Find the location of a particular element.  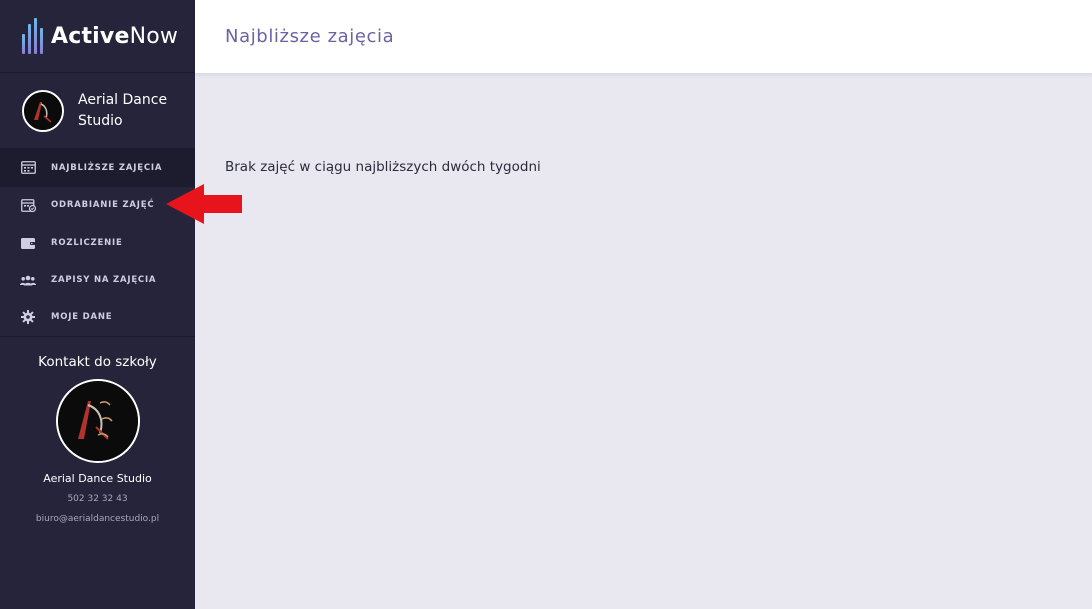

brand-logo: ActiveNow is located at coordinates (97, 36).